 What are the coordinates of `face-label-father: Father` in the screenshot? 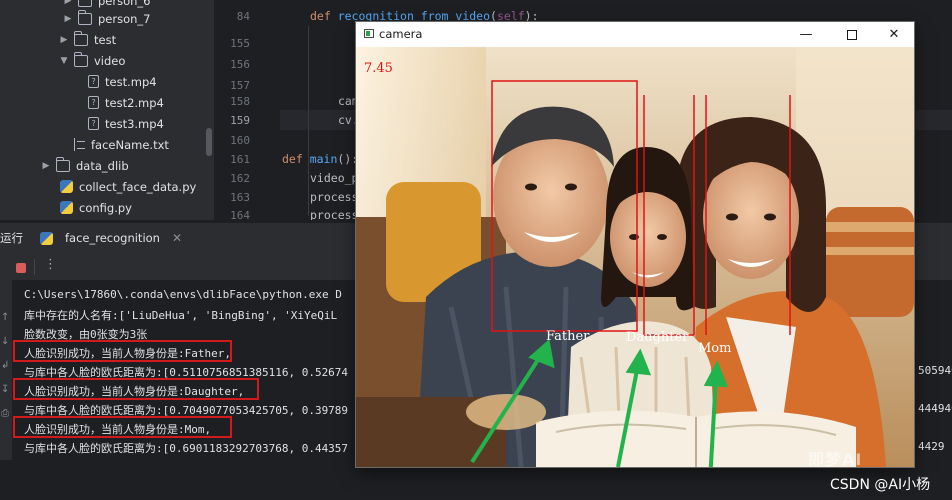 It's located at (568, 336).